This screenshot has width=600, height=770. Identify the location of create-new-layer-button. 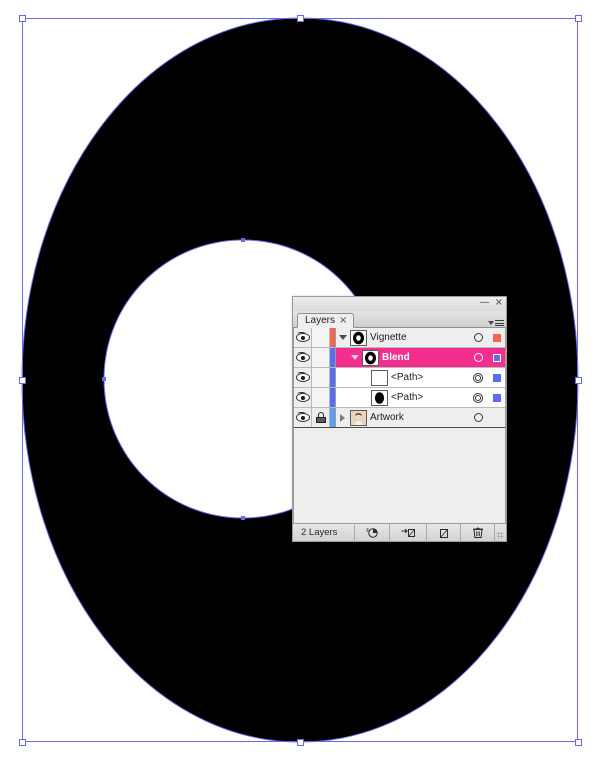
(444, 532).